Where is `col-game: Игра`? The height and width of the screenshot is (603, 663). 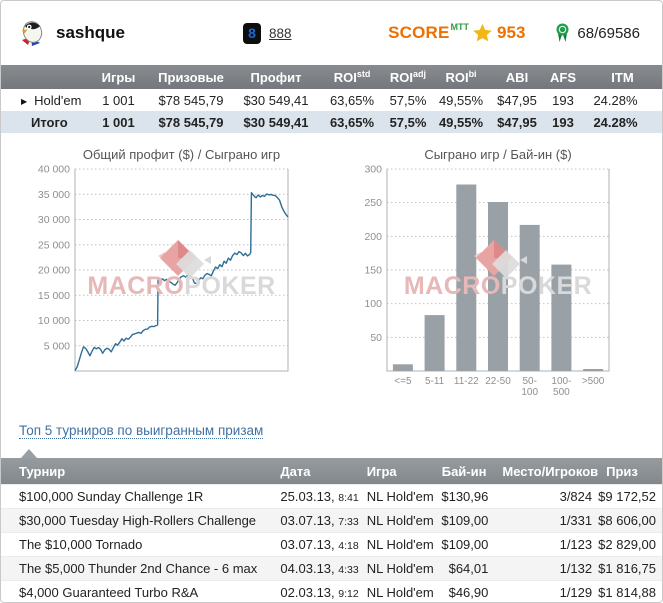
col-game: Игра is located at coordinates (396, 471).